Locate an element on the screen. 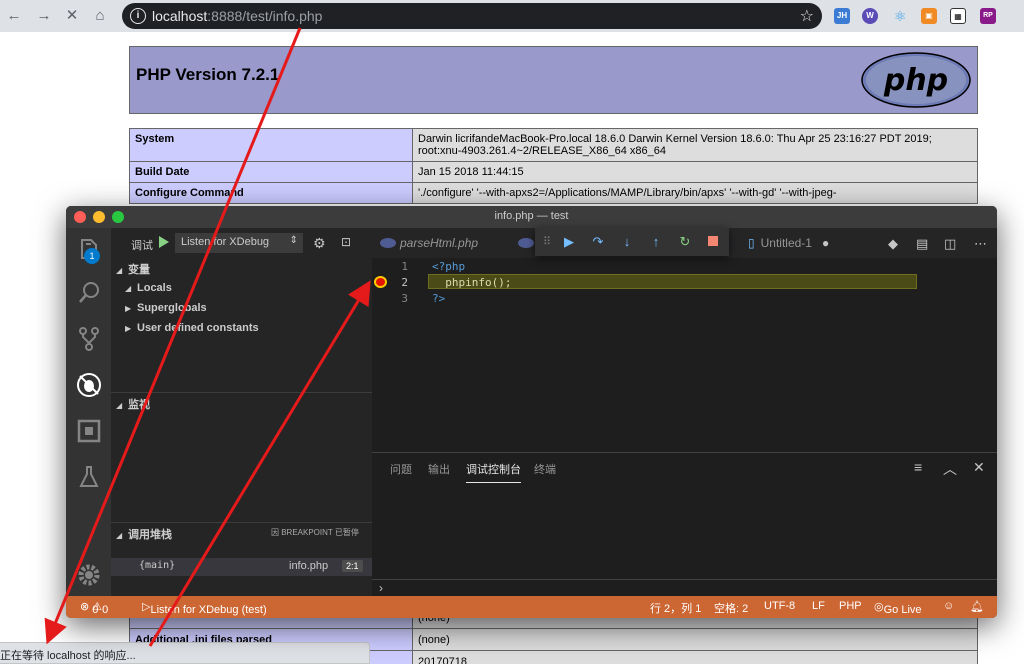  extensions-icon is located at coordinates (89, 431).